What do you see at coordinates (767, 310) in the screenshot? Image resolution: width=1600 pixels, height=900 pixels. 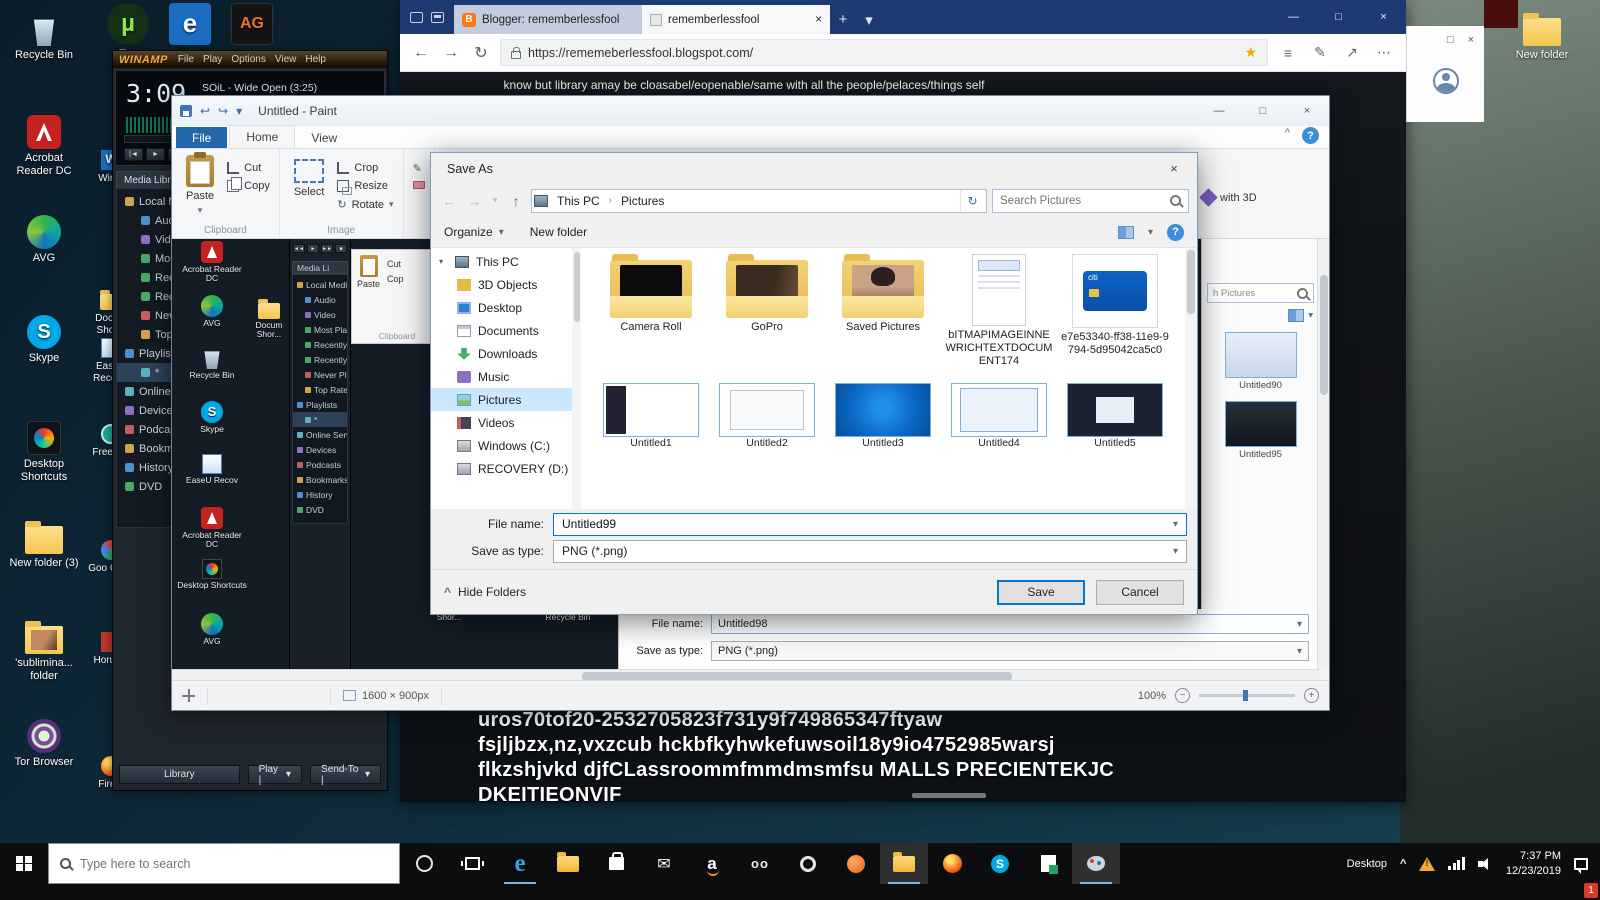 I see `file-item-gopro: GoPro` at bounding box center [767, 310].